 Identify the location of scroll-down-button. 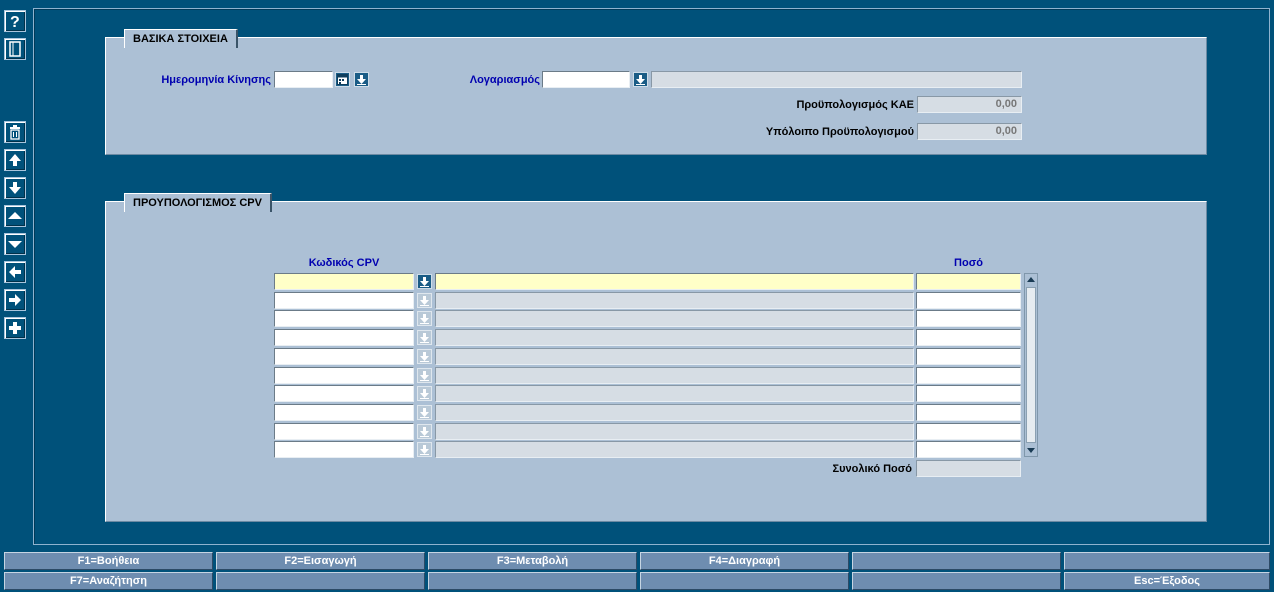
(1031, 450).